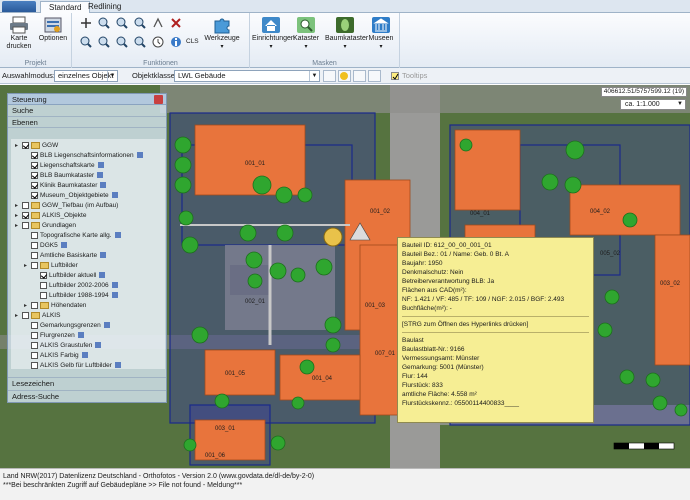  Describe the element at coordinates (653, 104) in the screenshot. I see `scale-select: ca. 1:1.000 ▼` at that location.